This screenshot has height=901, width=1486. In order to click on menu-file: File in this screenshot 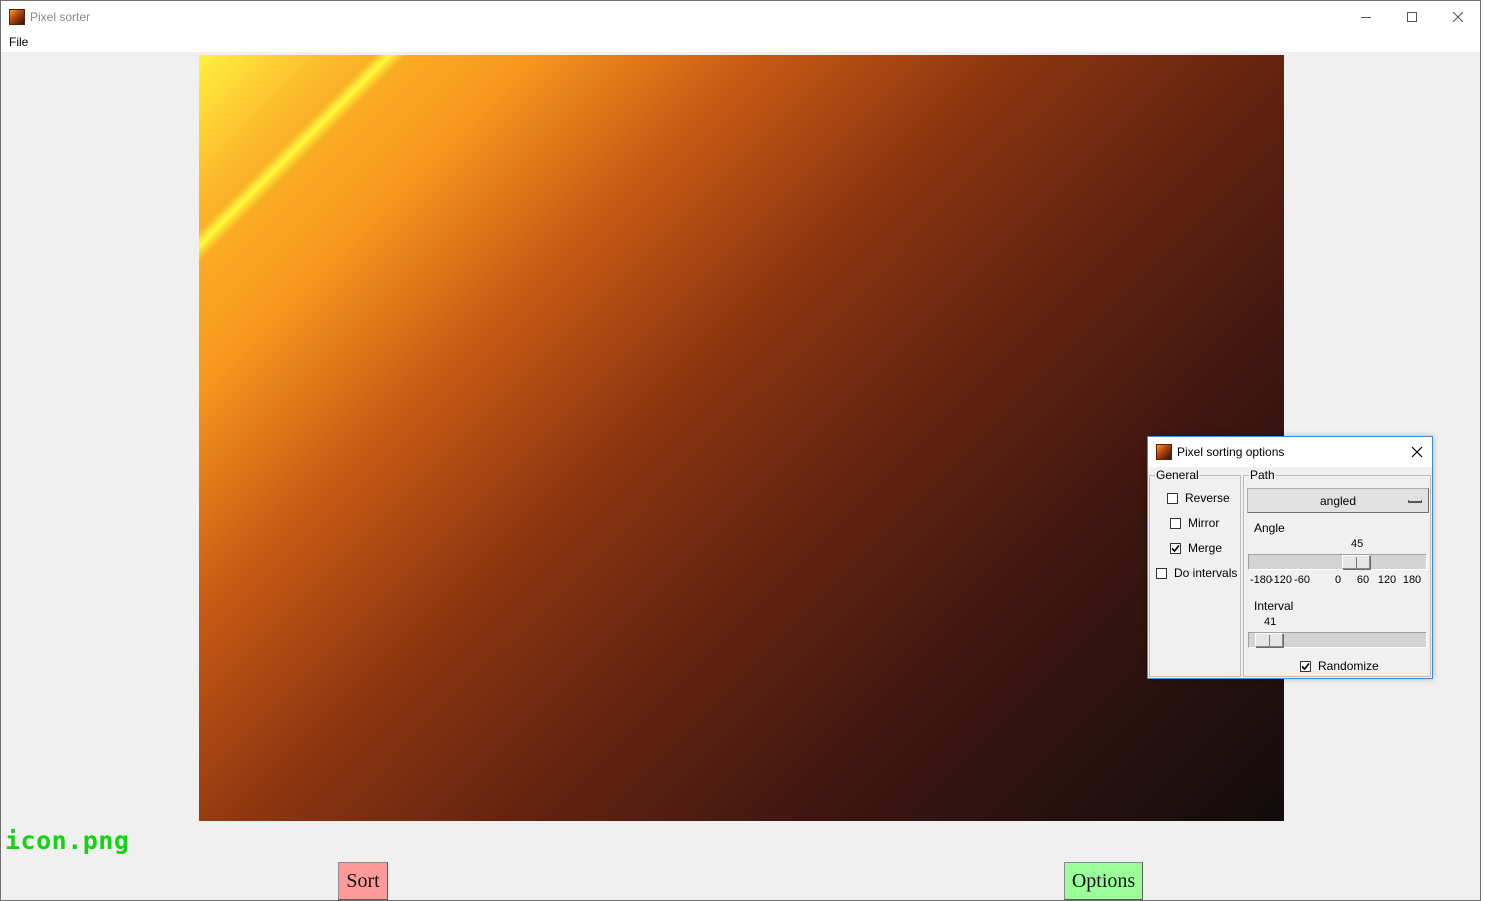, I will do `click(18, 42)`.